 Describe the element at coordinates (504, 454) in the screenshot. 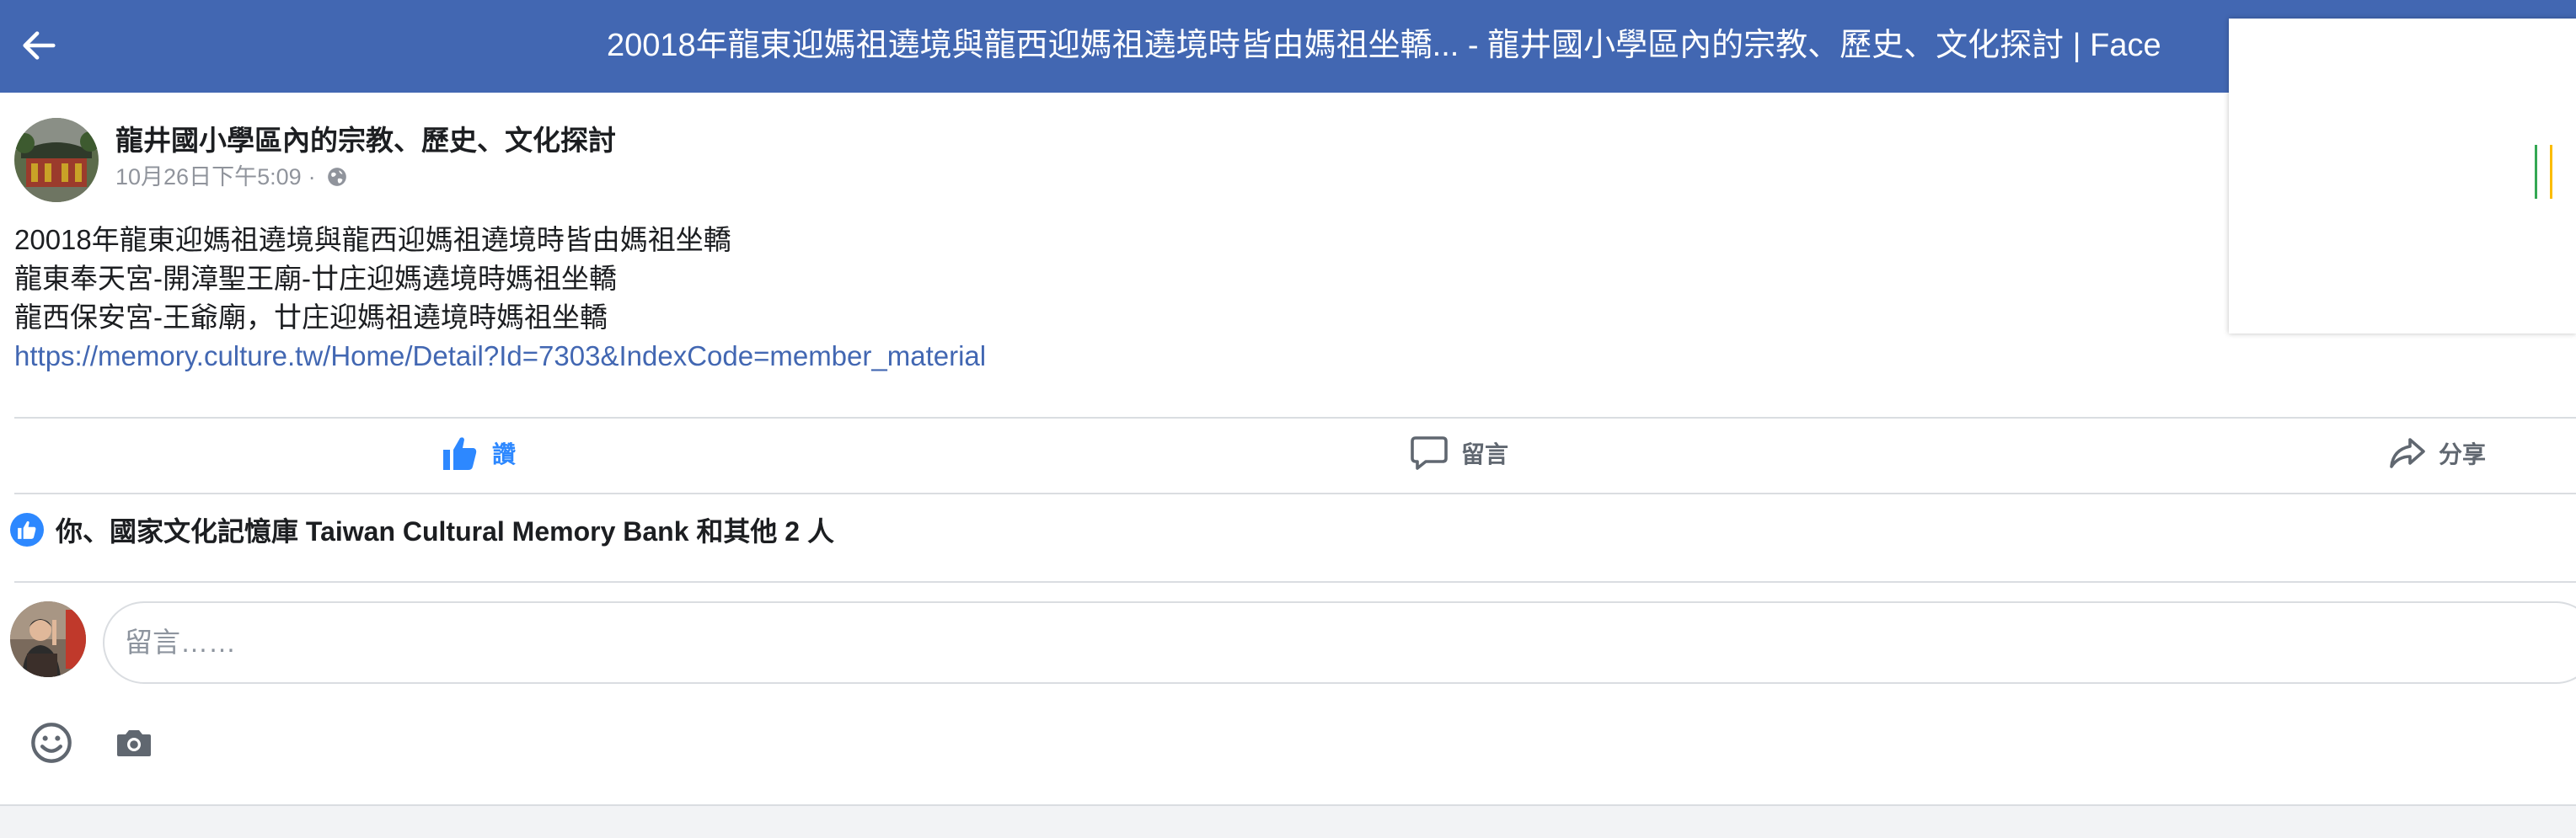

I see `like-label: 讚` at that location.